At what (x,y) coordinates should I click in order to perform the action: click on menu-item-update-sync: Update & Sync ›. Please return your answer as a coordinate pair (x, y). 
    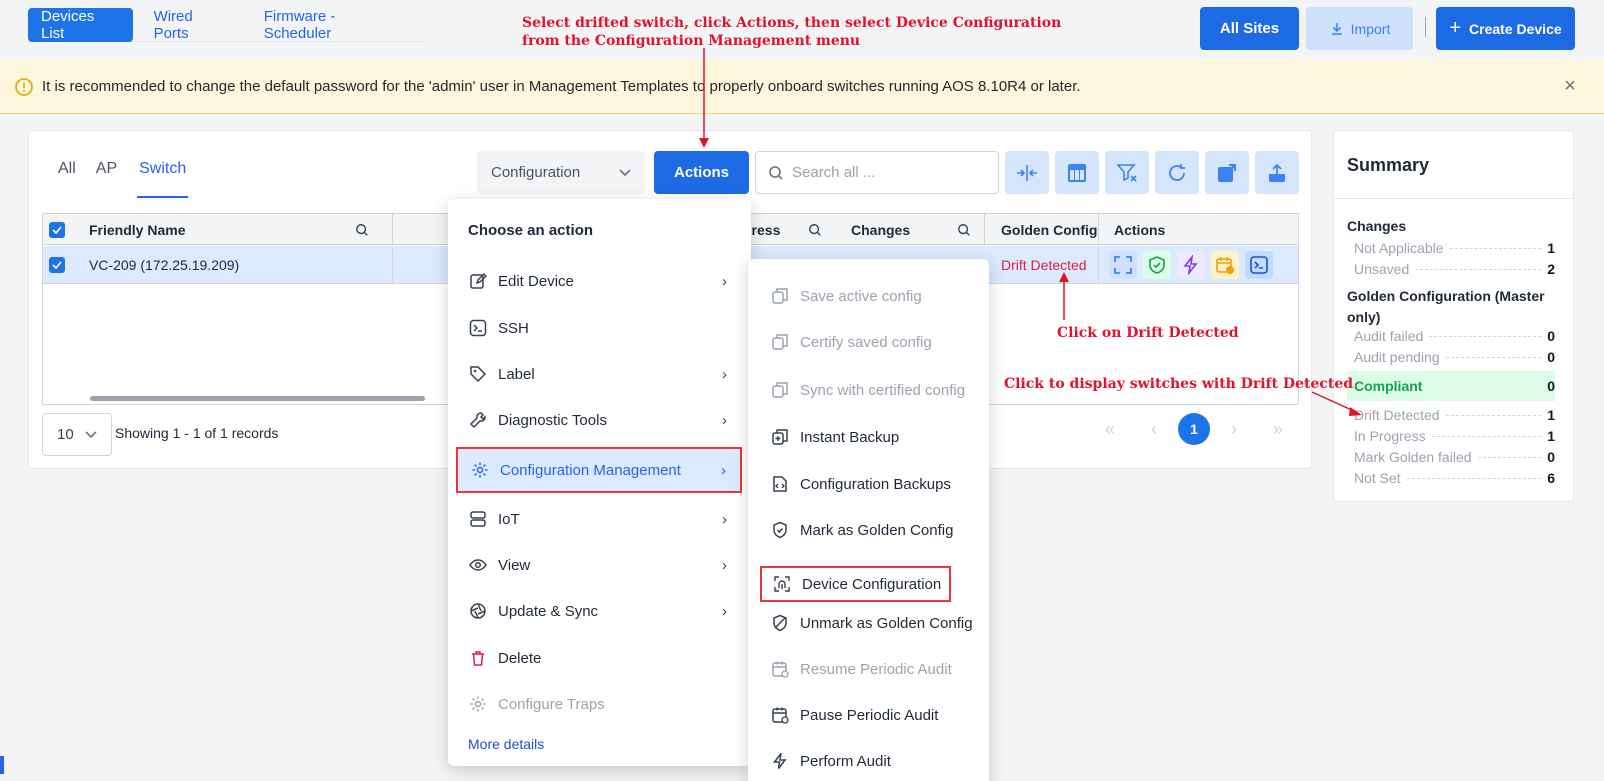
    Looking at the image, I should click on (598, 611).